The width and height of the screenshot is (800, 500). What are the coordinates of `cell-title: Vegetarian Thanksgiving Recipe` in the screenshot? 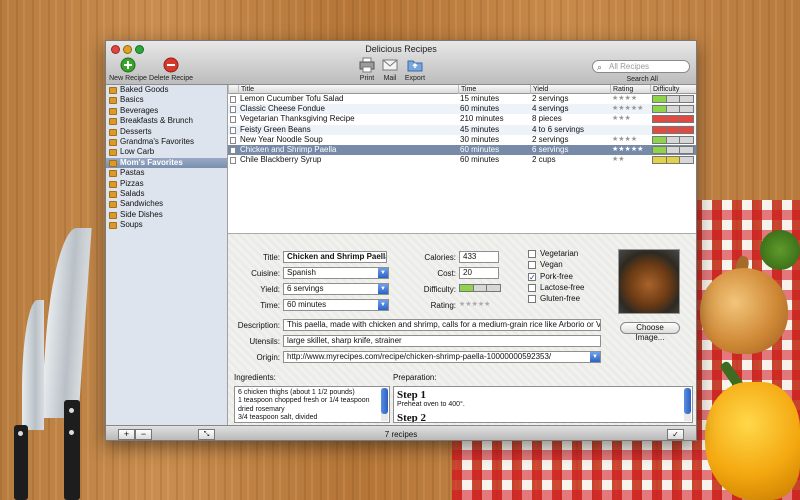 It's located at (297, 119).